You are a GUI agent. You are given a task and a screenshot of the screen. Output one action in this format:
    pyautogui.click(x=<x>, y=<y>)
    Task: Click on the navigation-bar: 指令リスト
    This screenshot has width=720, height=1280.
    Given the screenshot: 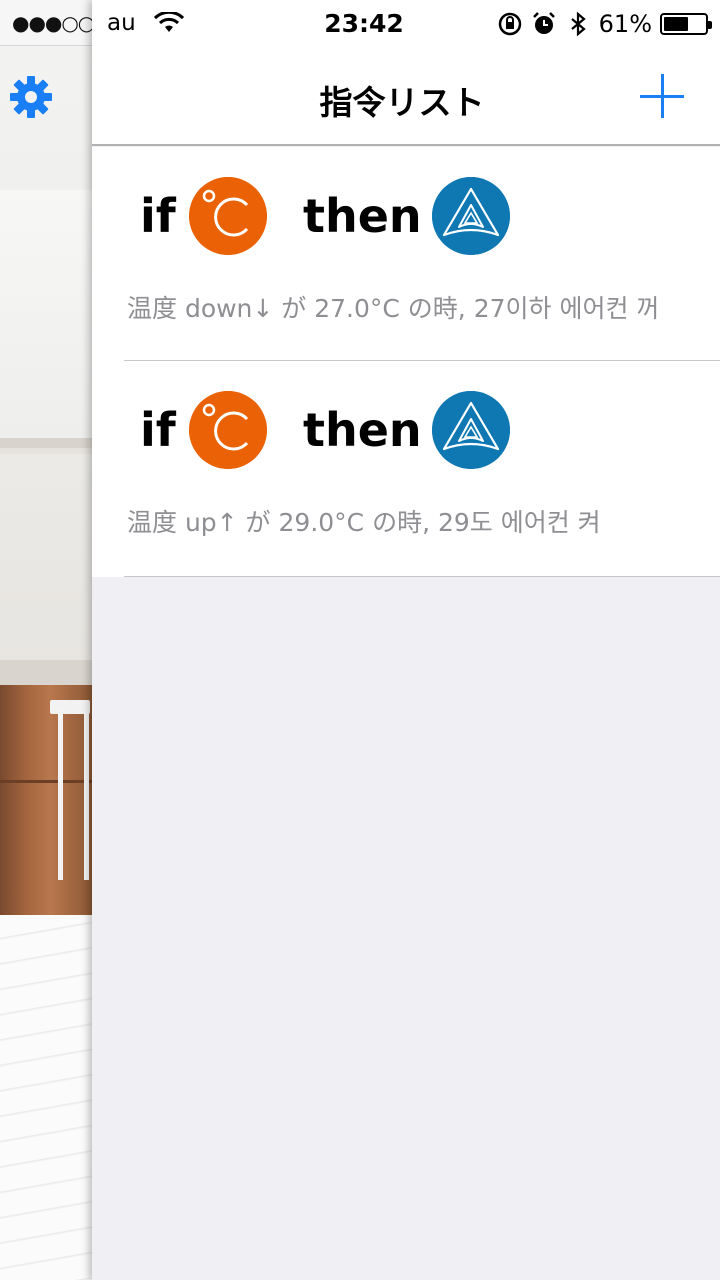 What is the action you would take?
    pyautogui.click(x=406, y=96)
    